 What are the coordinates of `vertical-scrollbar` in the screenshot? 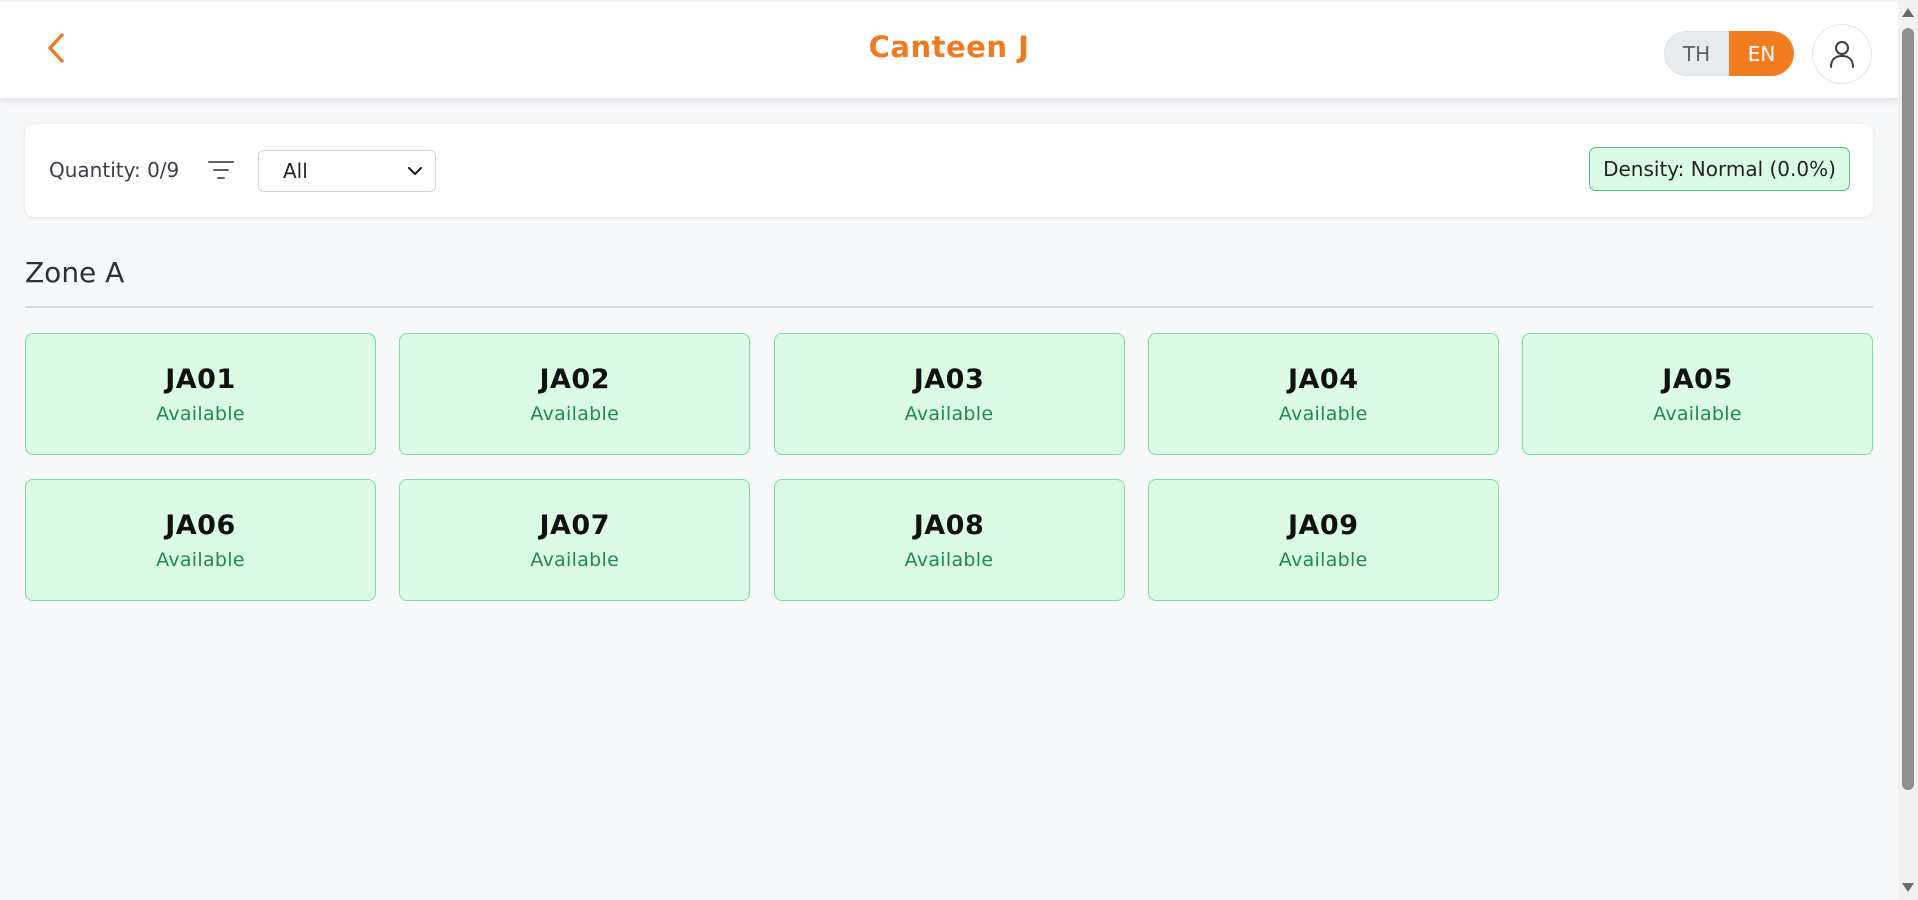 It's located at (1908, 450).